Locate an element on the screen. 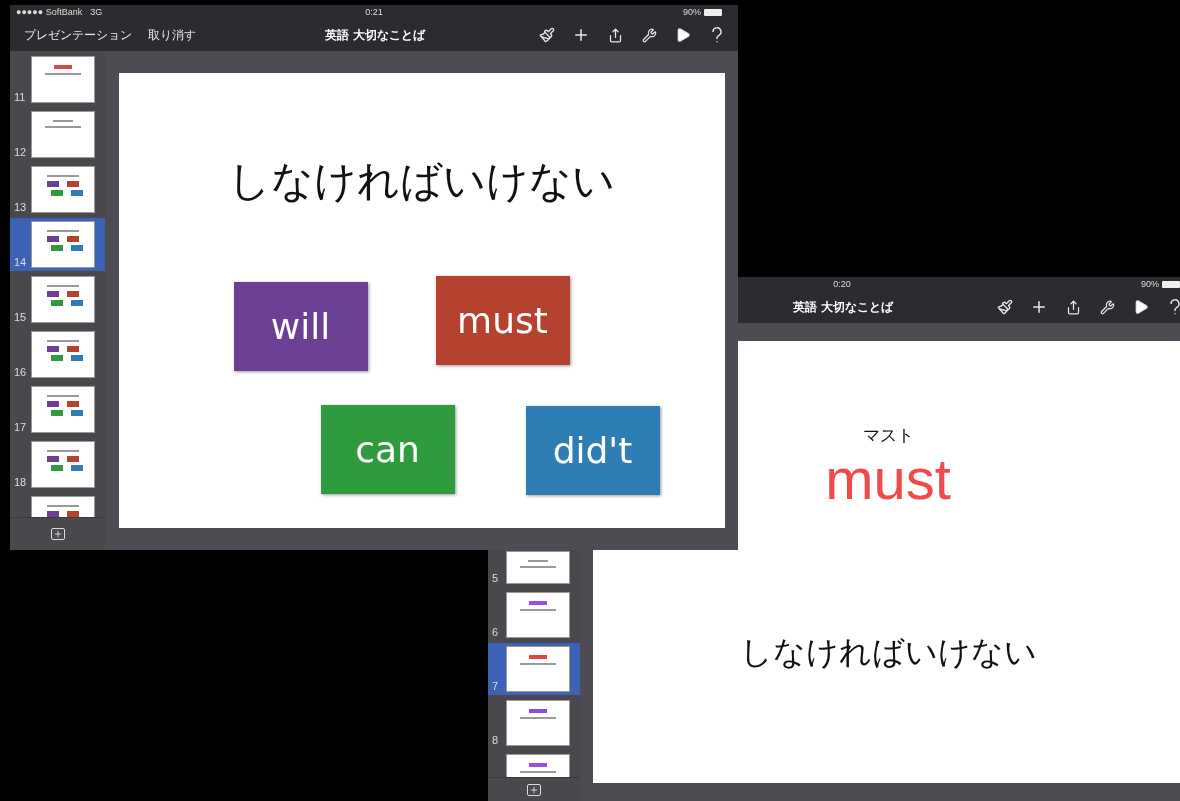 Image resolution: width=1180 pixels, height=801 pixels. slide-row: 6 is located at coordinates (534, 615).